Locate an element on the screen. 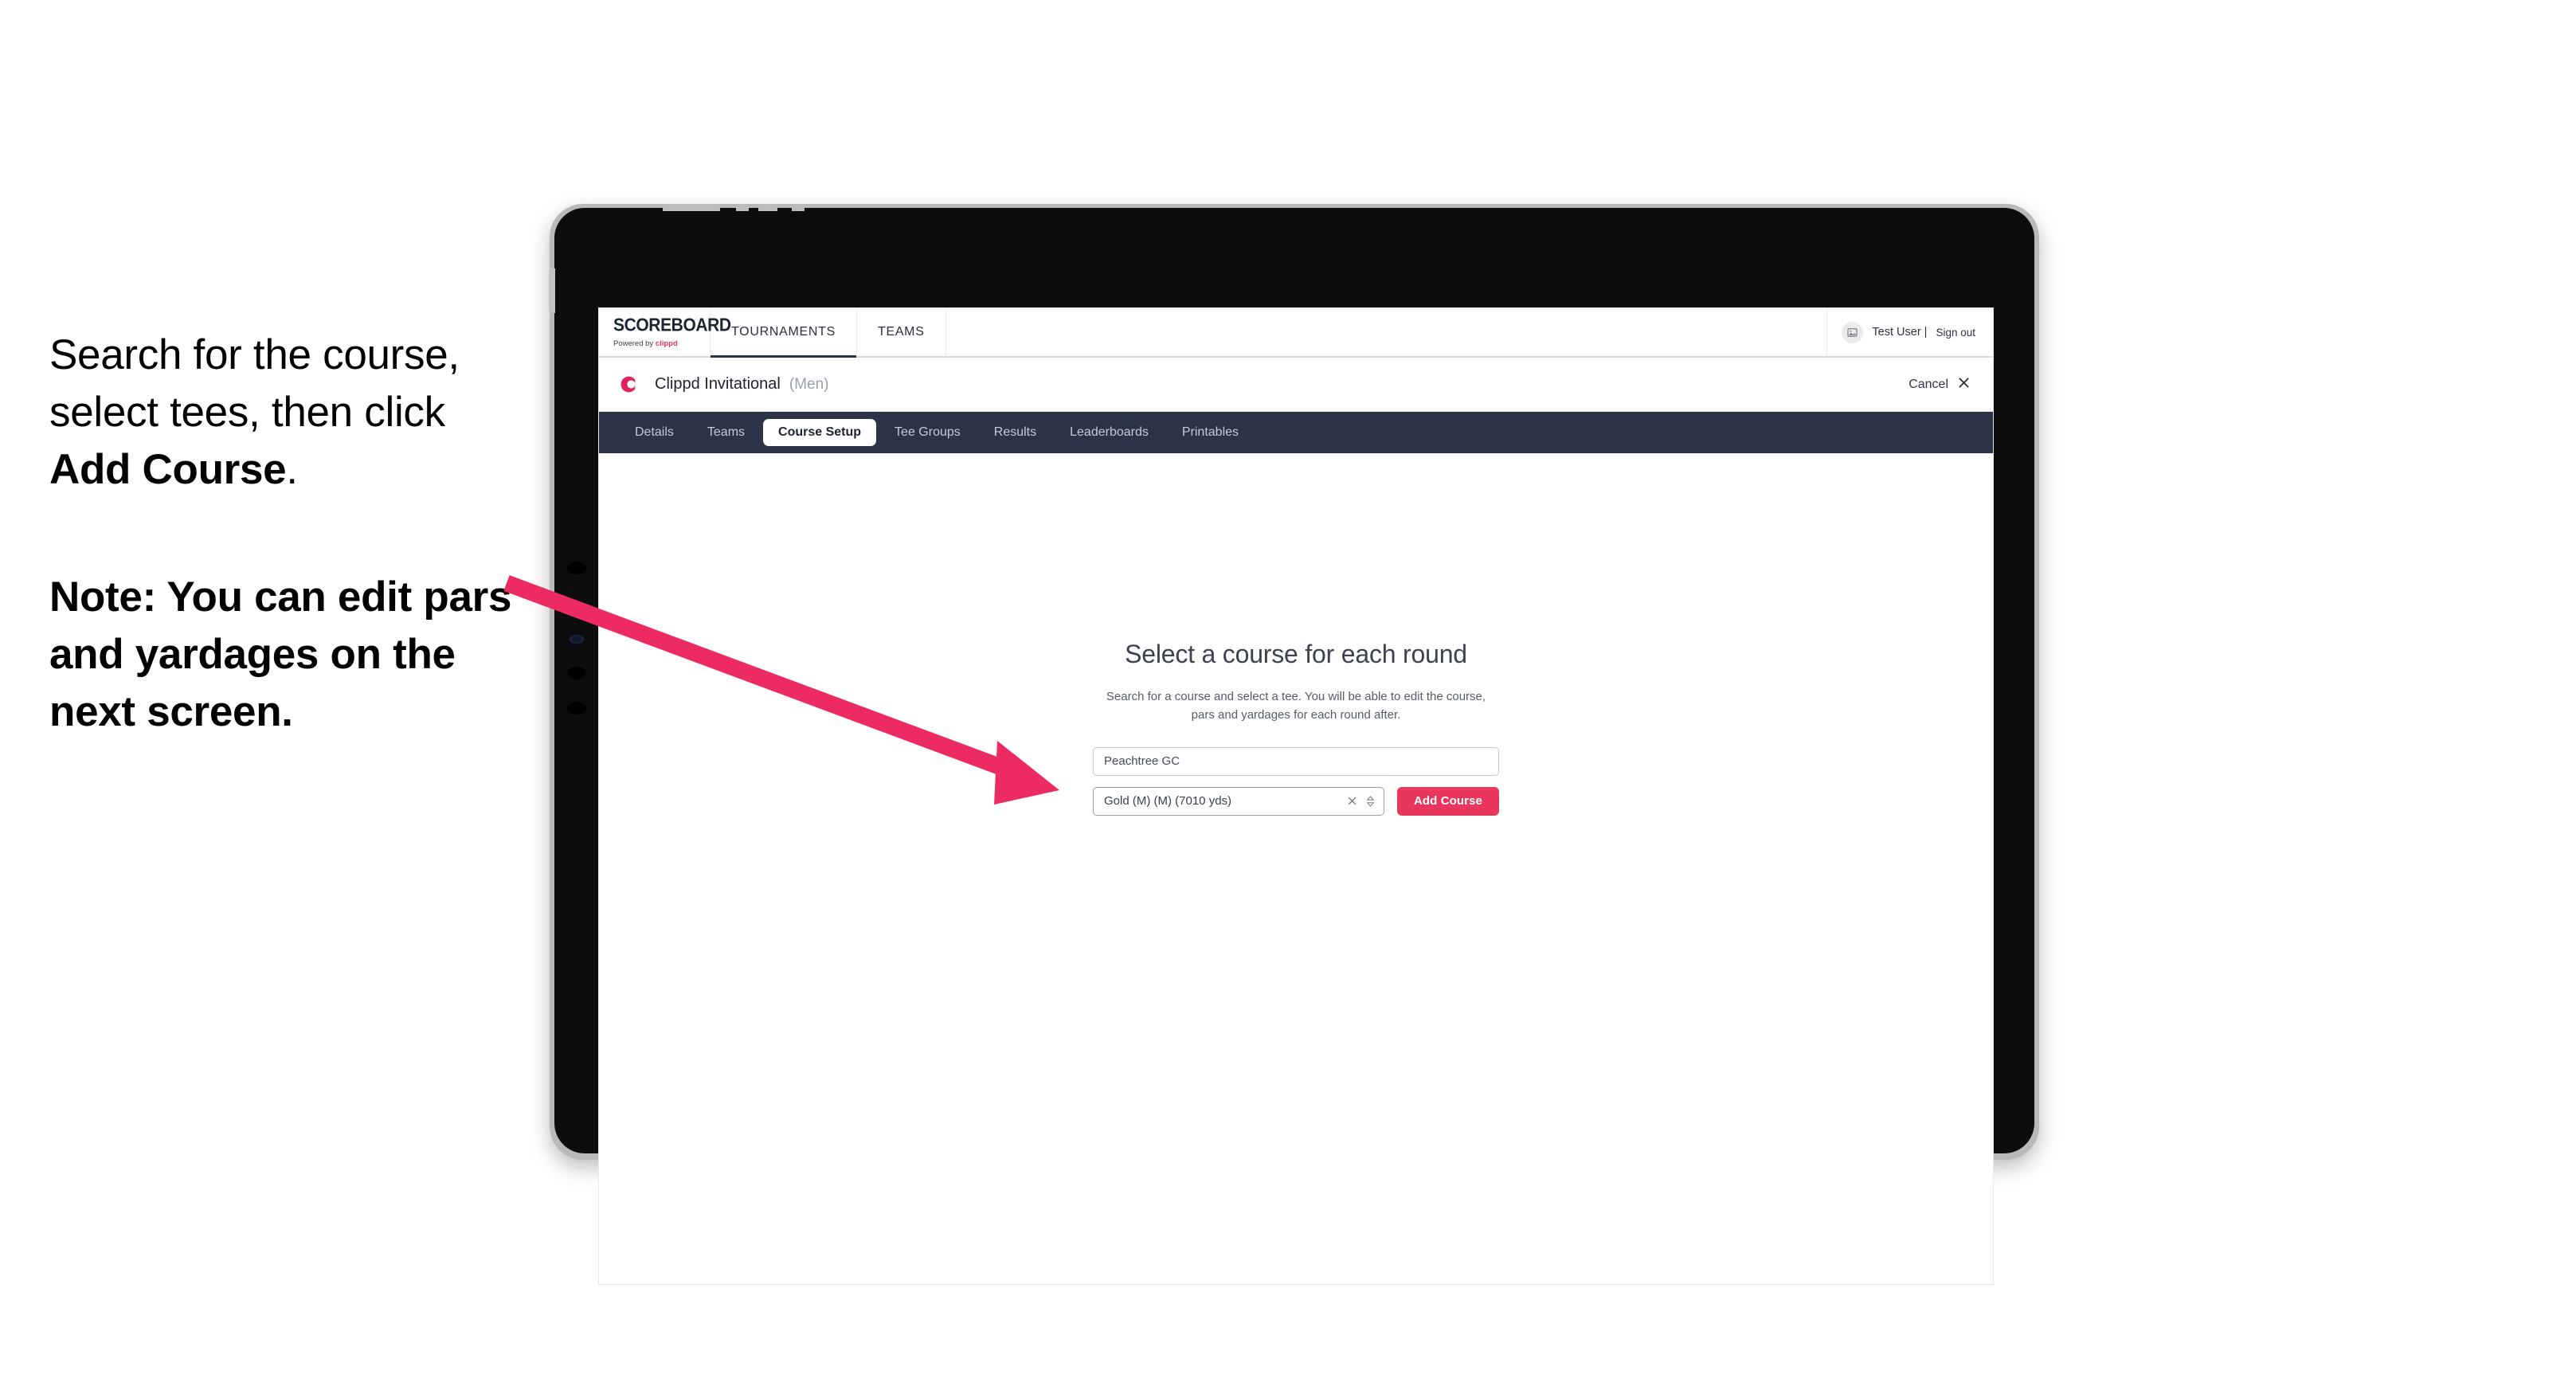  tee-select-input: Gold (M) (M) (7010 yds) is located at coordinates (1238, 801).